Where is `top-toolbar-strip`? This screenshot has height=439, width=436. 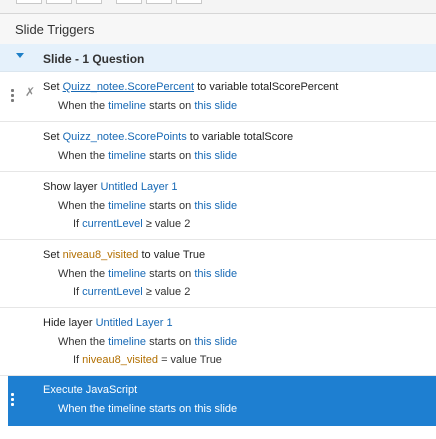 top-toolbar-strip is located at coordinates (218, 7).